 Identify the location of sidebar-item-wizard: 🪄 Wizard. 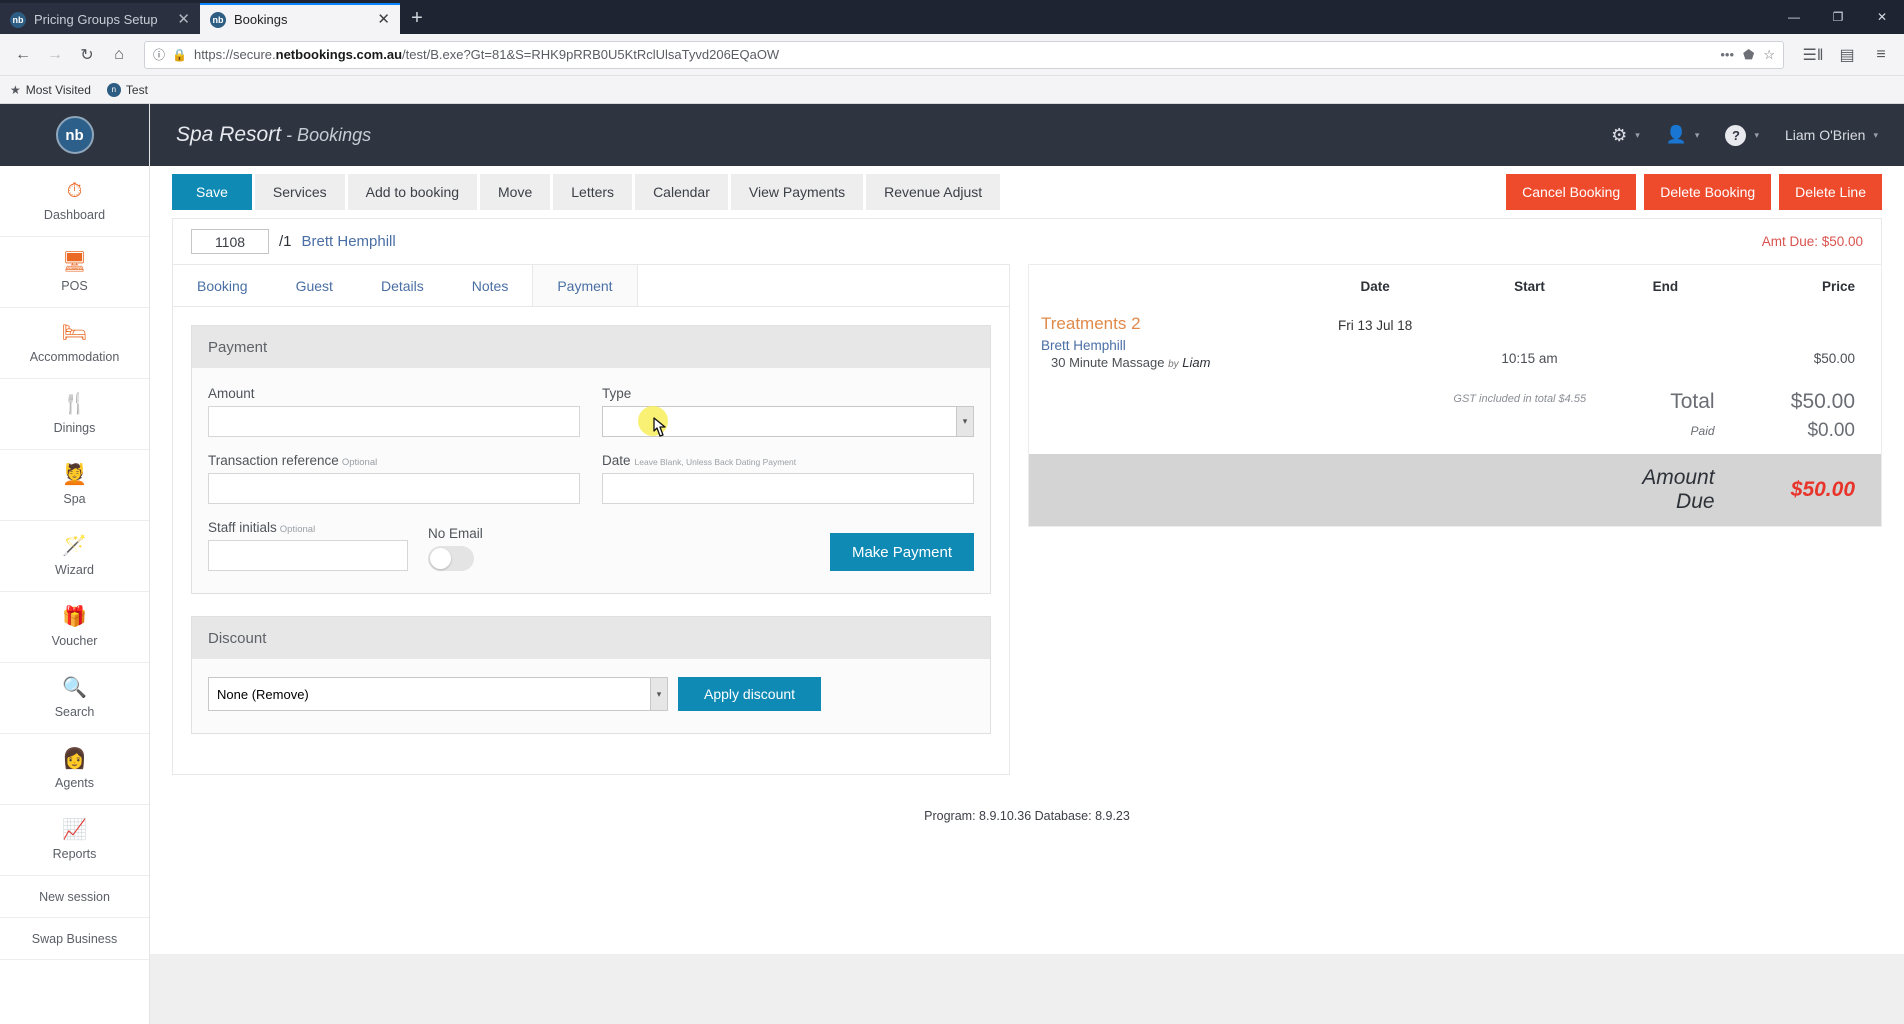
(74, 556).